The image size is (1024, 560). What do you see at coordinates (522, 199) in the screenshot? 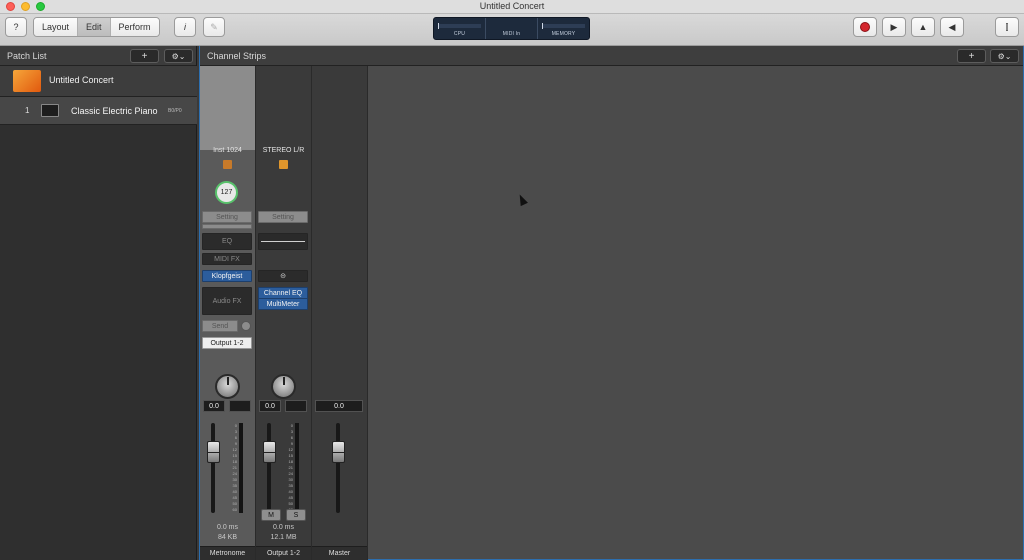
I see `mouse-cursor` at bounding box center [522, 199].